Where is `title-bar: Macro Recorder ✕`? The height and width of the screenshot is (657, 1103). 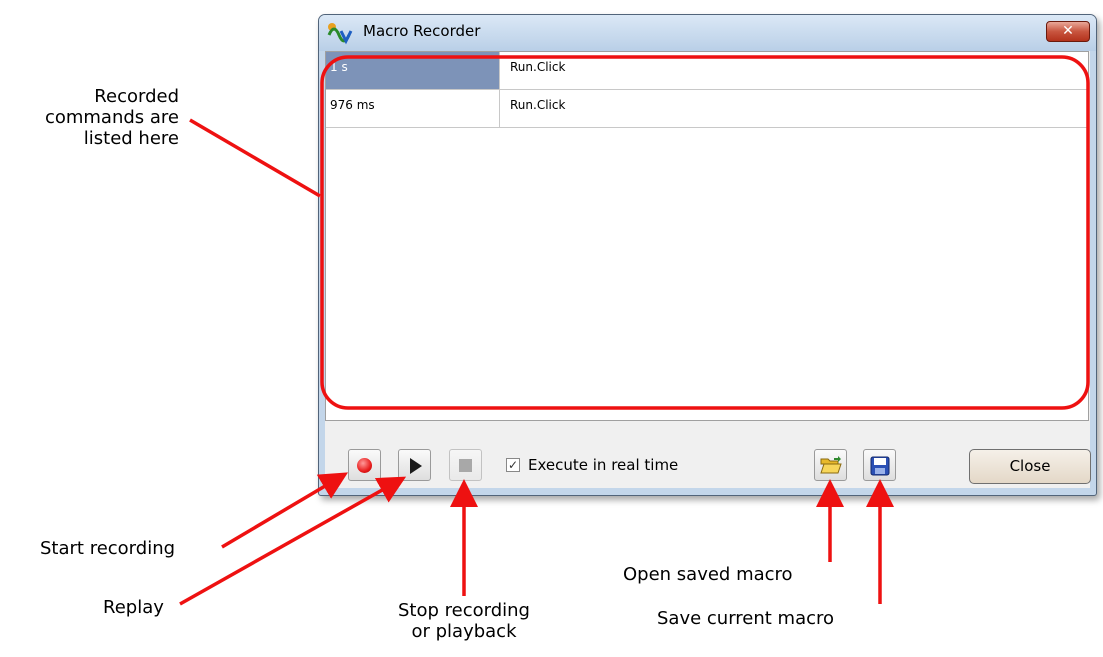
title-bar: Macro Recorder ✕ is located at coordinates (707, 33).